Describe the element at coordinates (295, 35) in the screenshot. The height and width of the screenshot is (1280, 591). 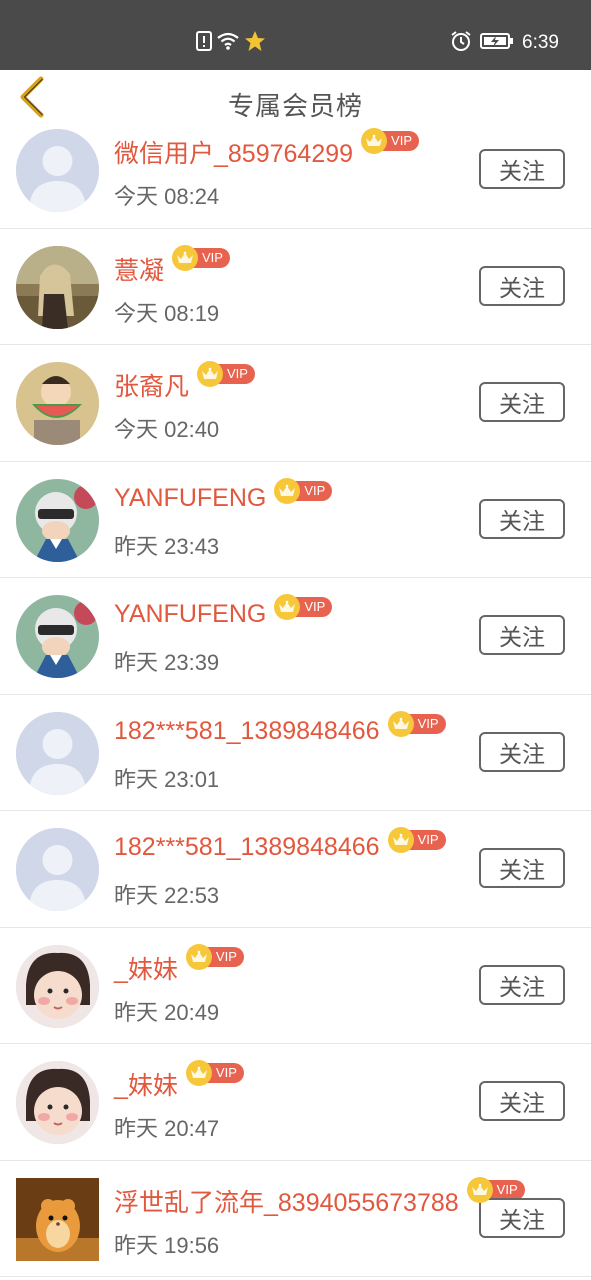
I see `status-bar: 6:39` at that location.